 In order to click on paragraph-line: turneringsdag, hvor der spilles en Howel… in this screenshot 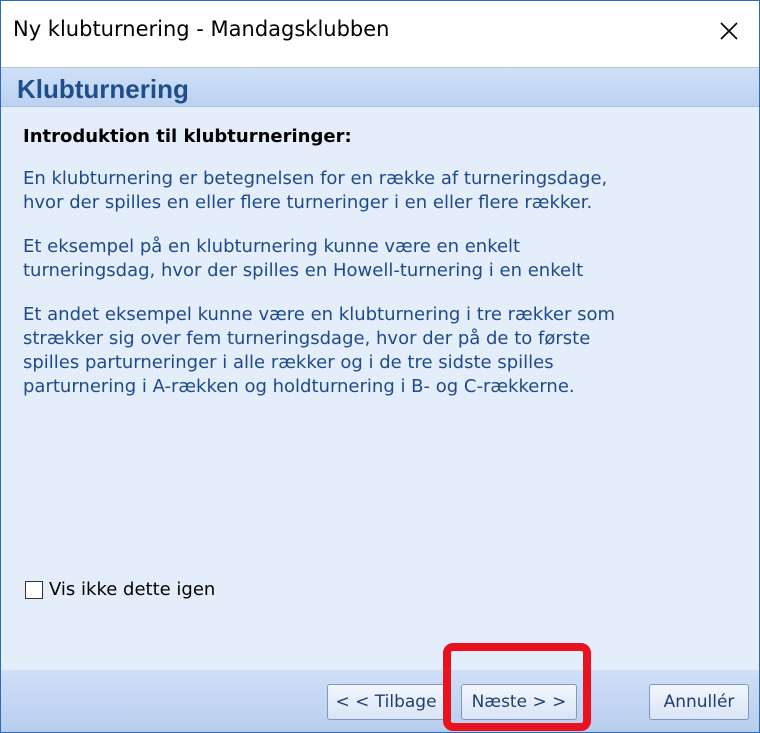, I will do `click(303, 270)`.